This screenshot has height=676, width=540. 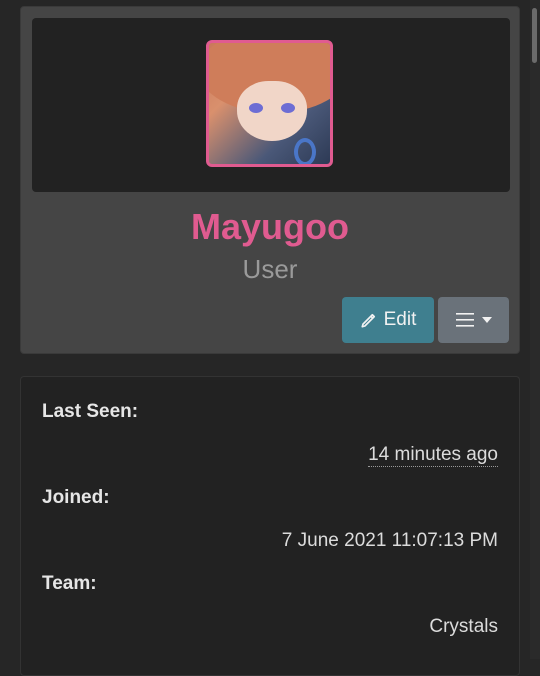 What do you see at coordinates (535, 329) in the screenshot?
I see `scrollbar-track` at bounding box center [535, 329].